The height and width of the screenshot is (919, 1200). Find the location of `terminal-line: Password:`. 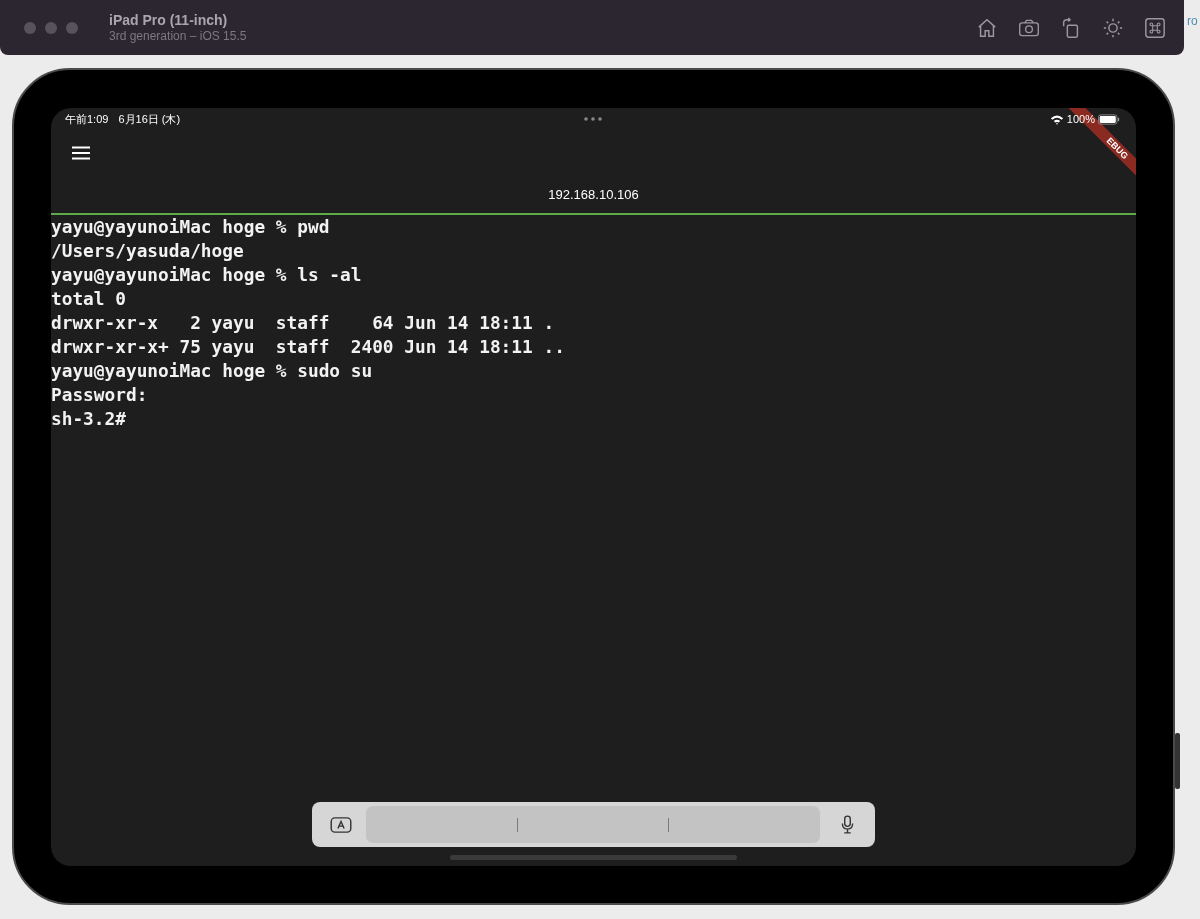

terminal-line: Password: is located at coordinates (100, 395).